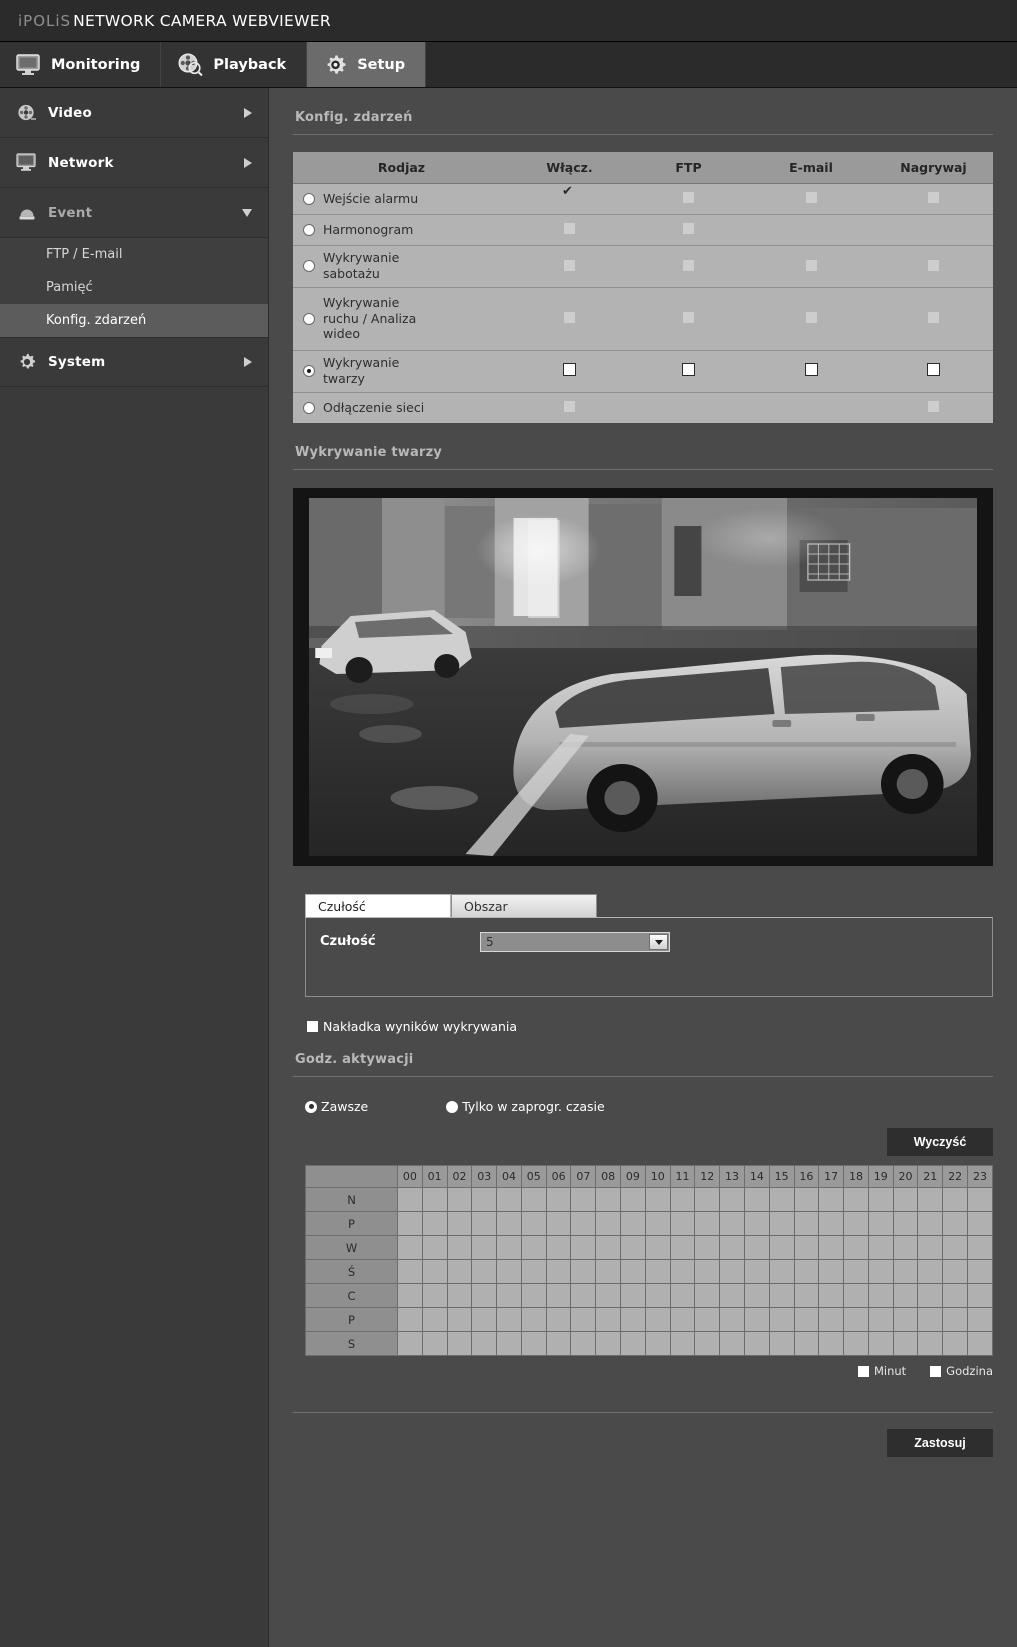 This screenshot has height=1647, width=1017. What do you see at coordinates (649, 1343) in the screenshot?
I see `schedule-row: S` at bounding box center [649, 1343].